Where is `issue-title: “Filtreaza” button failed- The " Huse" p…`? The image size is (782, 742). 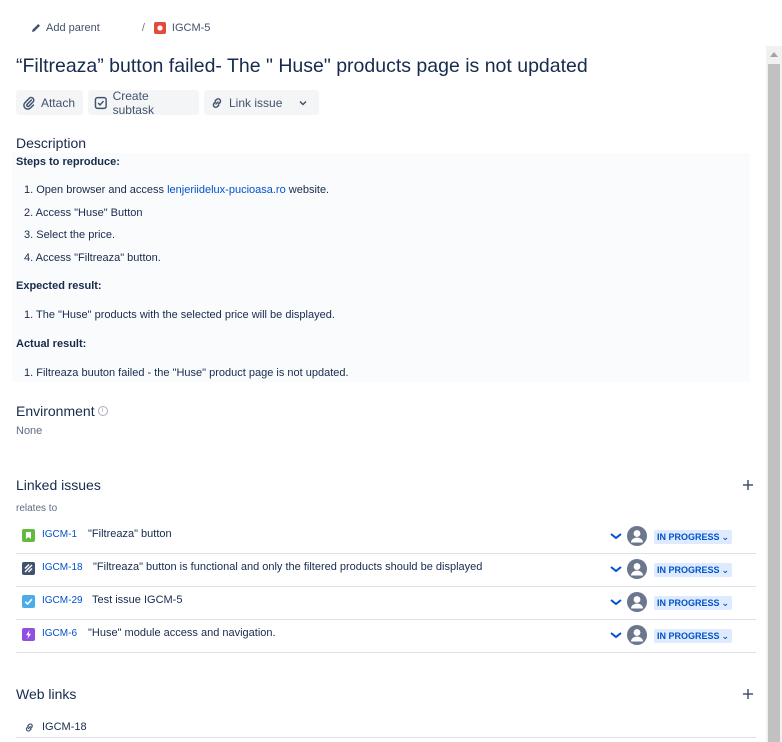
issue-title: “Filtreaza” button failed- The " Huse" p… is located at coordinates (302, 66).